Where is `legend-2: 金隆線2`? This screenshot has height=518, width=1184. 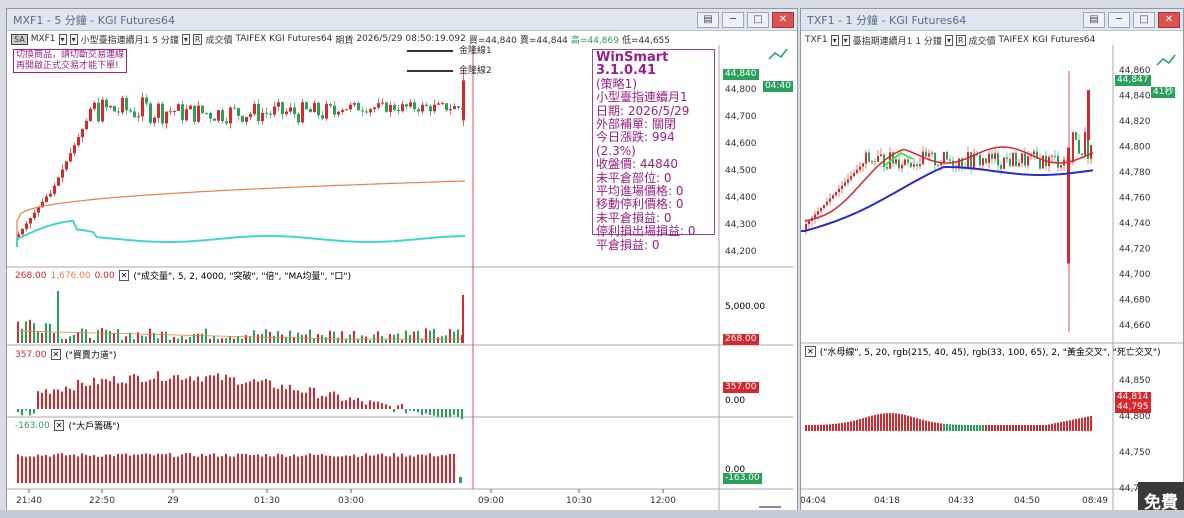
legend-2: 金隆線2 is located at coordinates (475, 69).